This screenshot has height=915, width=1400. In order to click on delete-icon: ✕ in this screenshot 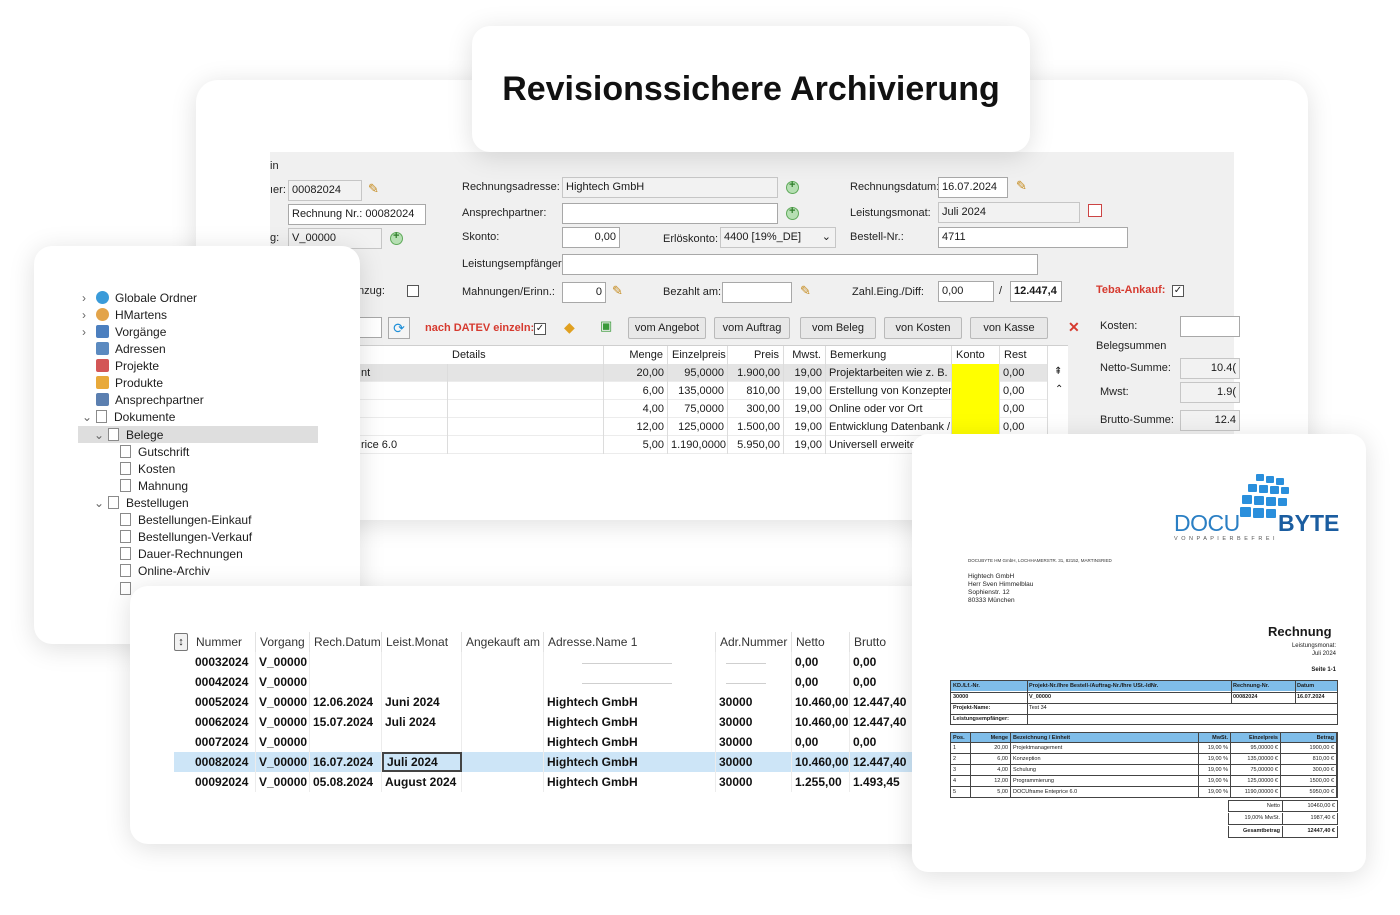, I will do `click(1074, 327)`.